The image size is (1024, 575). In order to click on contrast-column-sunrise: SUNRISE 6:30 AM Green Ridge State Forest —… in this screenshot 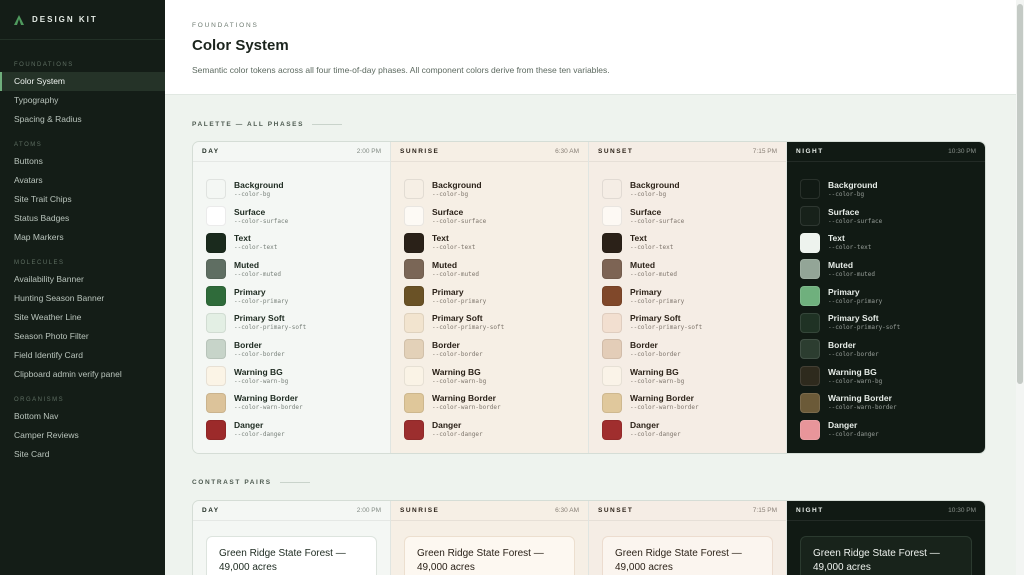, I will do `click(490, 537)`.